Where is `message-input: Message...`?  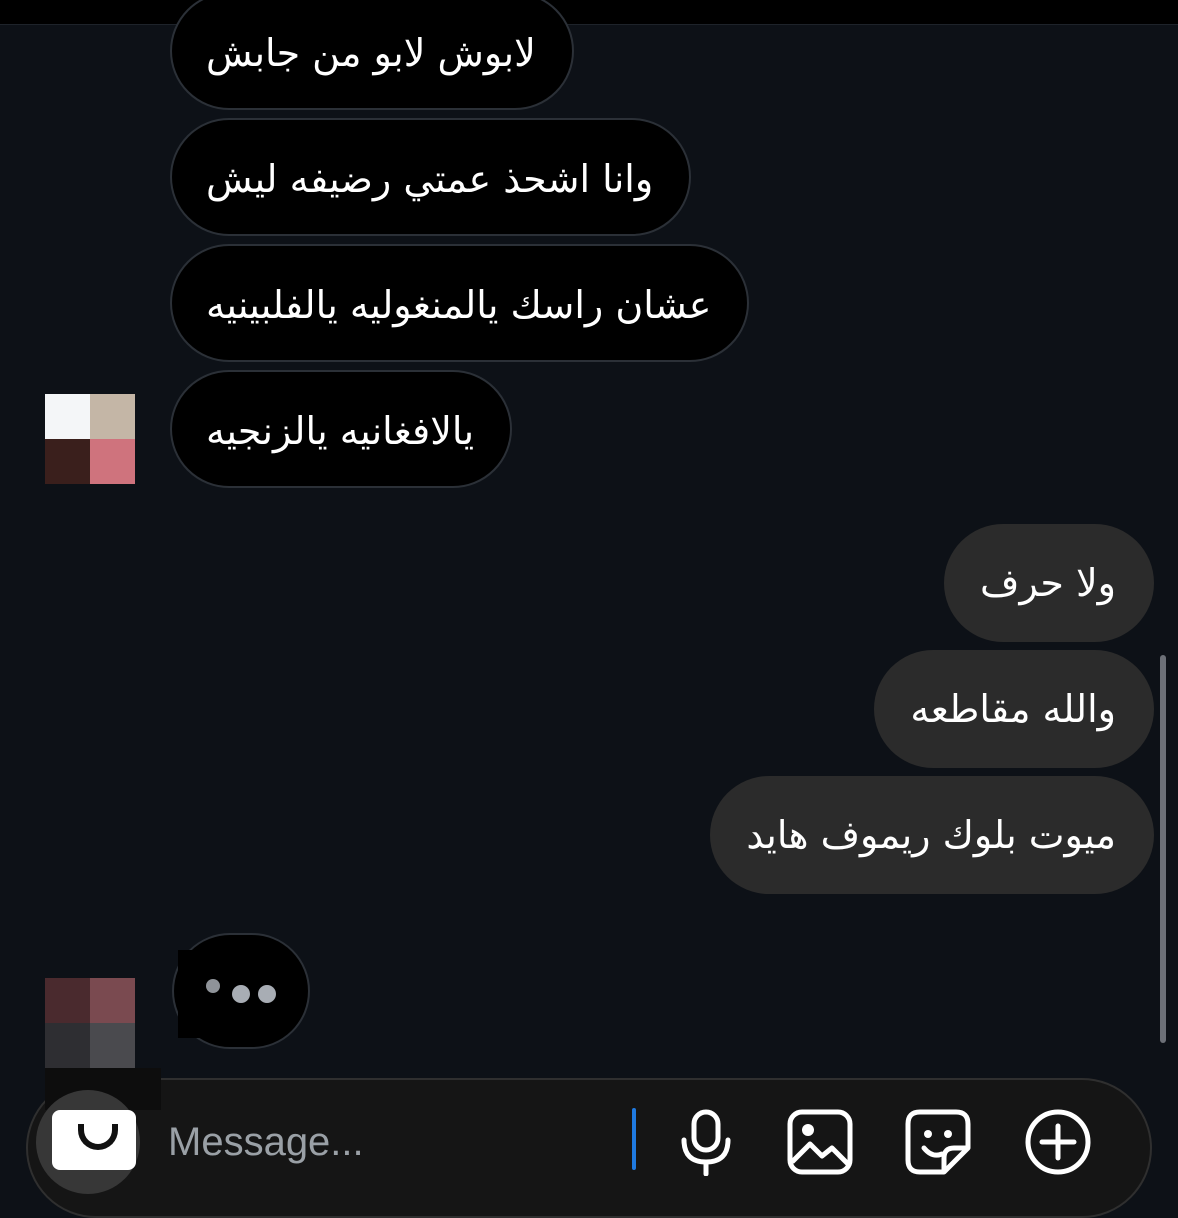 message-input: Message... is located at coordinates (266, 1142).